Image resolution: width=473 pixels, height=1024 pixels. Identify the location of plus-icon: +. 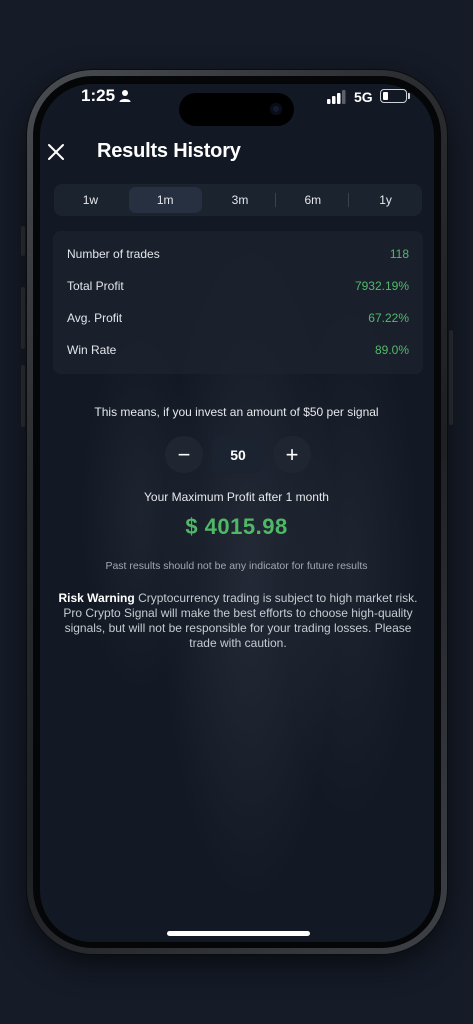
(292, 454).